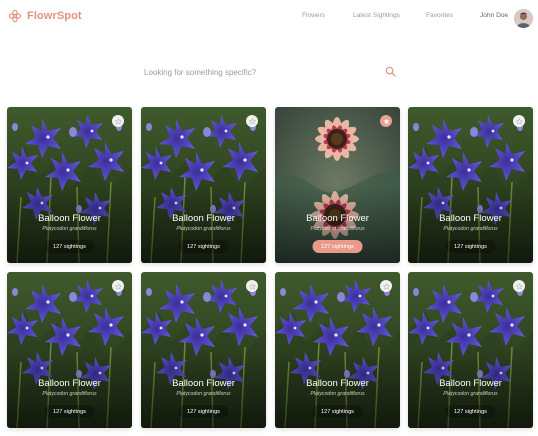  What do you see at coordinates (494, 15) in the screenshot?
I see `nav-user-name: John Doe` at bounding box center [494, 15].